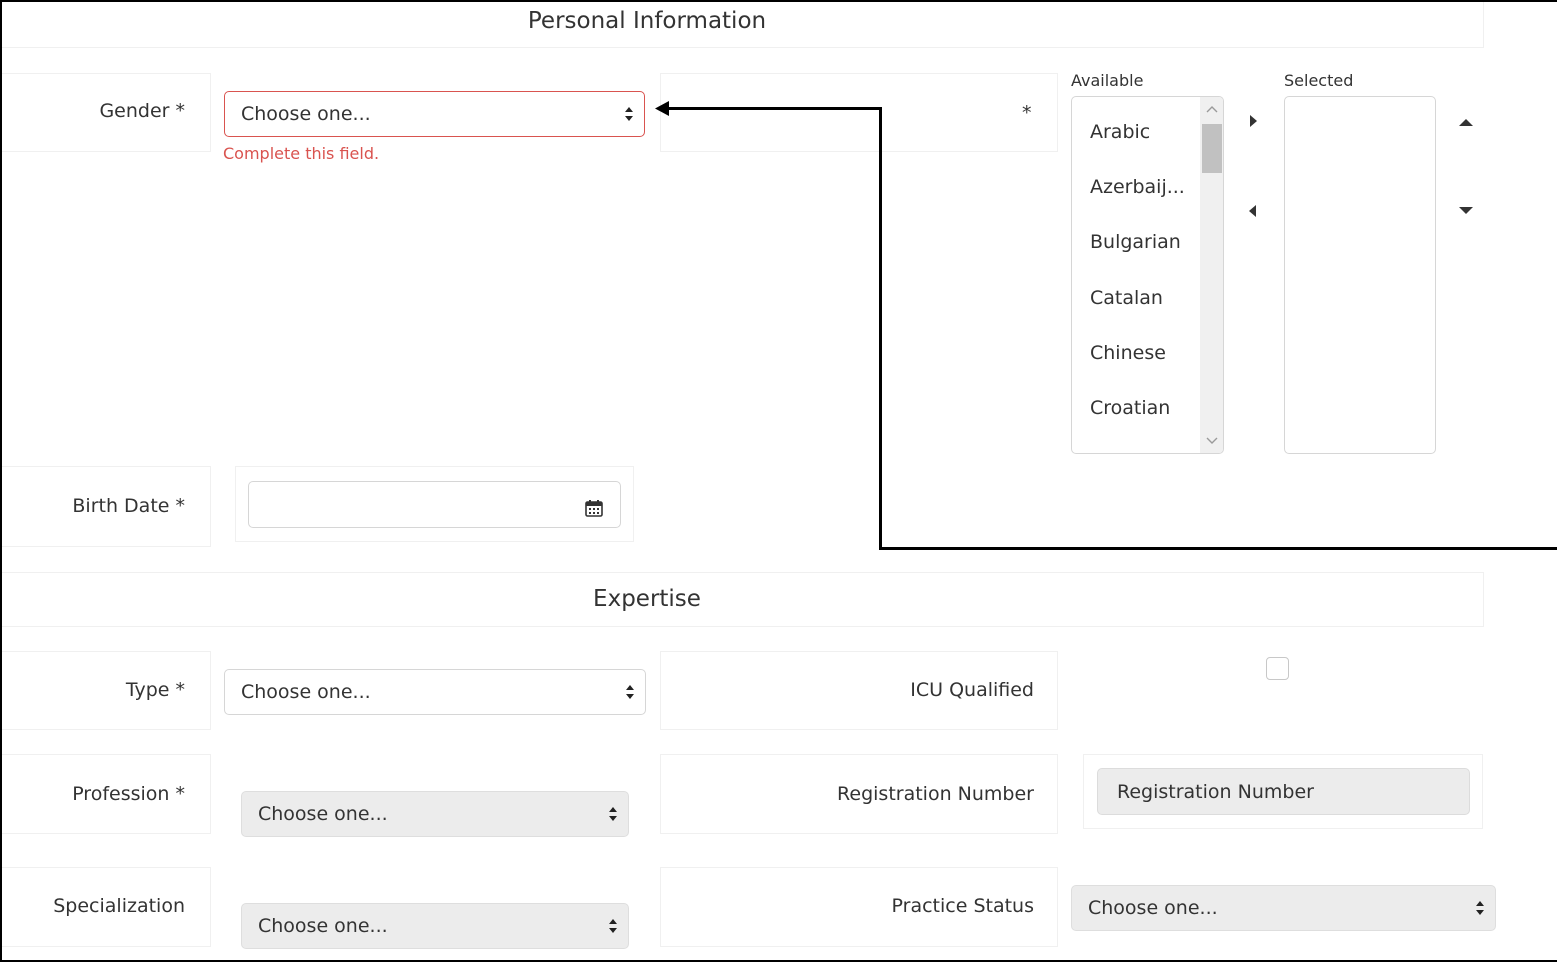  Describe the element at coordinates (935, 794) in the screenshot. I see `registration-number-label: Registration Number` at that location.